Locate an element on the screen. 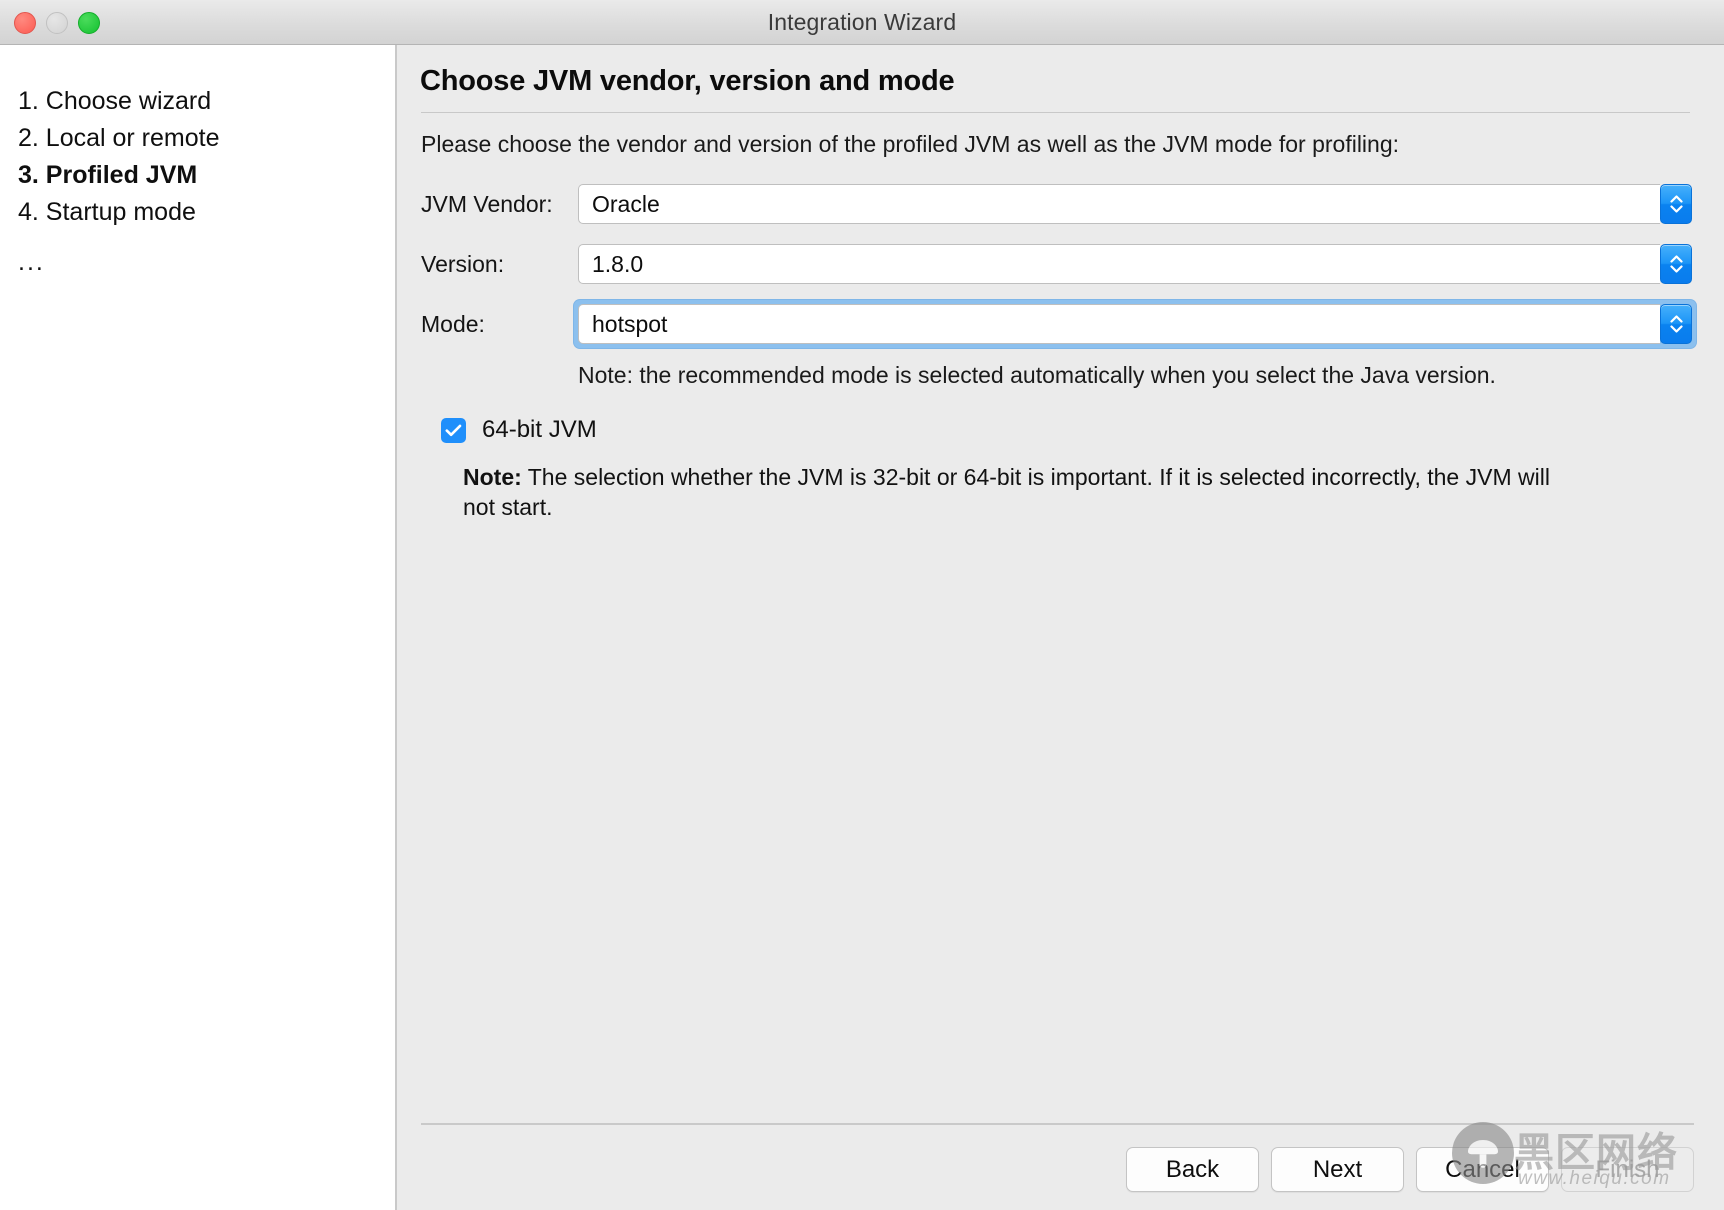 This screenshot has height=1210, width=1724. jvm-vendor-select: Oracle is located at coordinates (1135, 204).